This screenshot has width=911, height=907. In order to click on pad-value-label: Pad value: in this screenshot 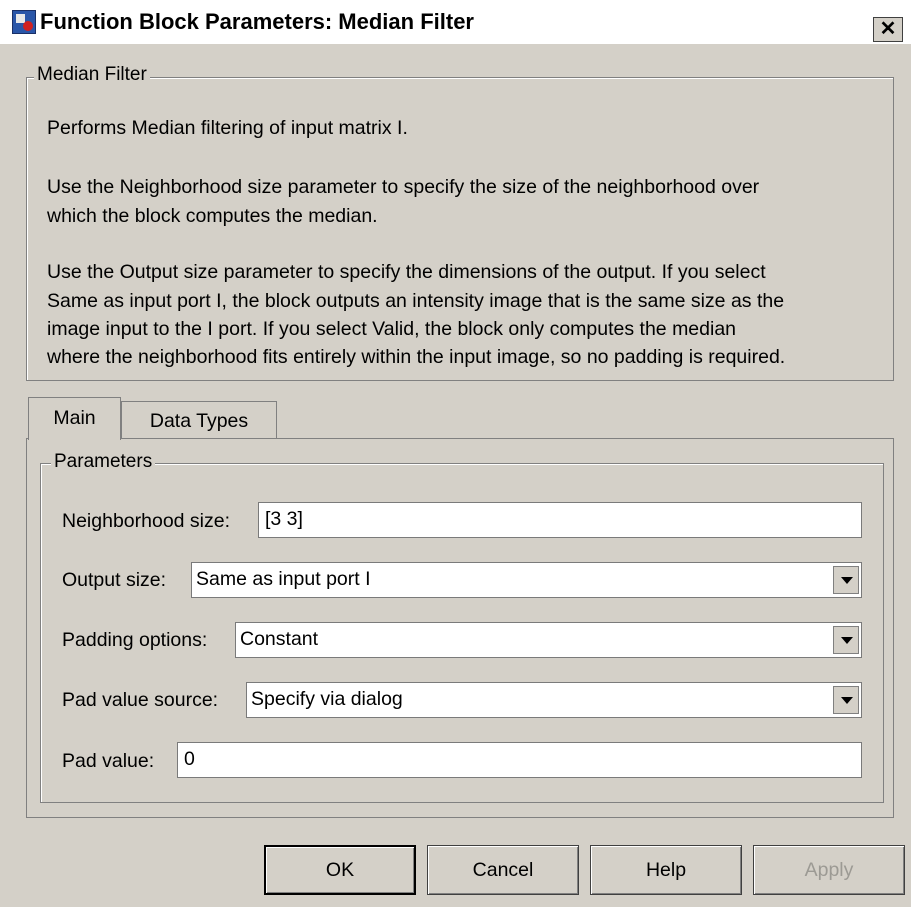, I will do `click(108, 761)`.